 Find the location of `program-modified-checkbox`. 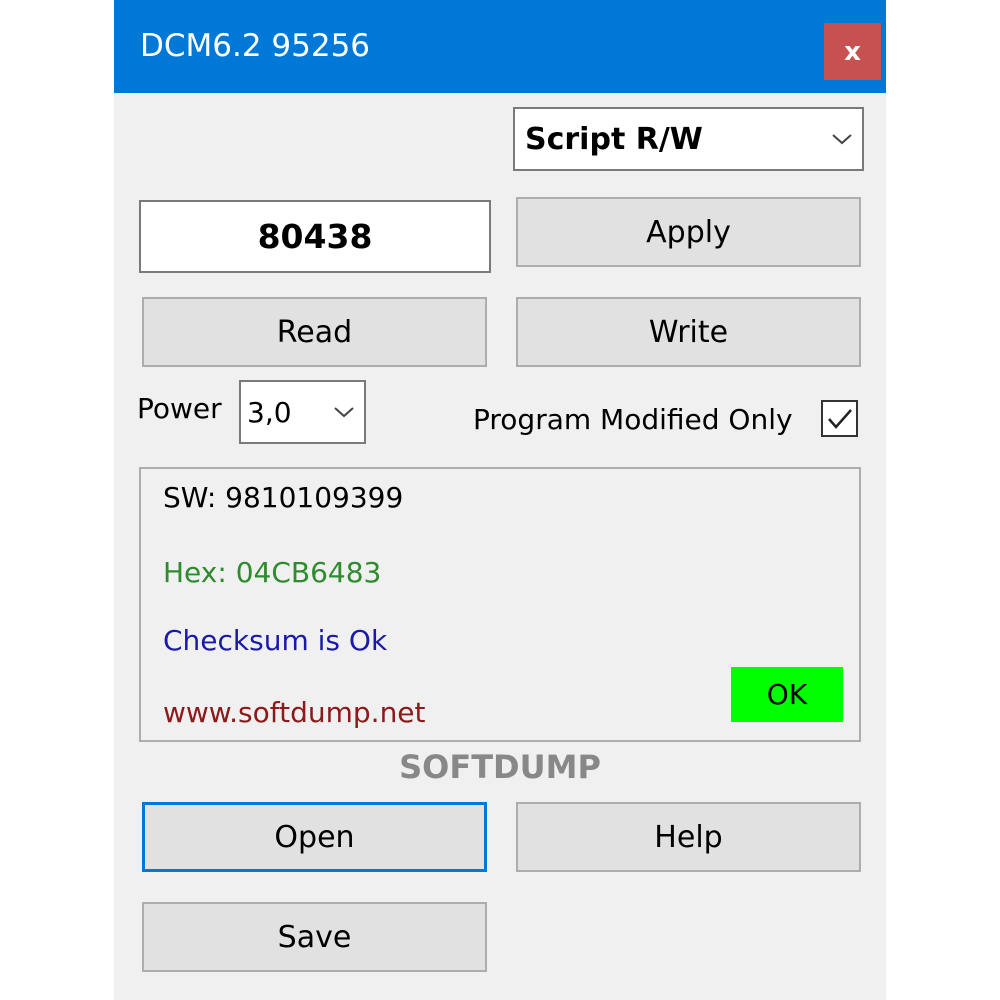

program-modified-checkbox is located at coordinates (839, 418).